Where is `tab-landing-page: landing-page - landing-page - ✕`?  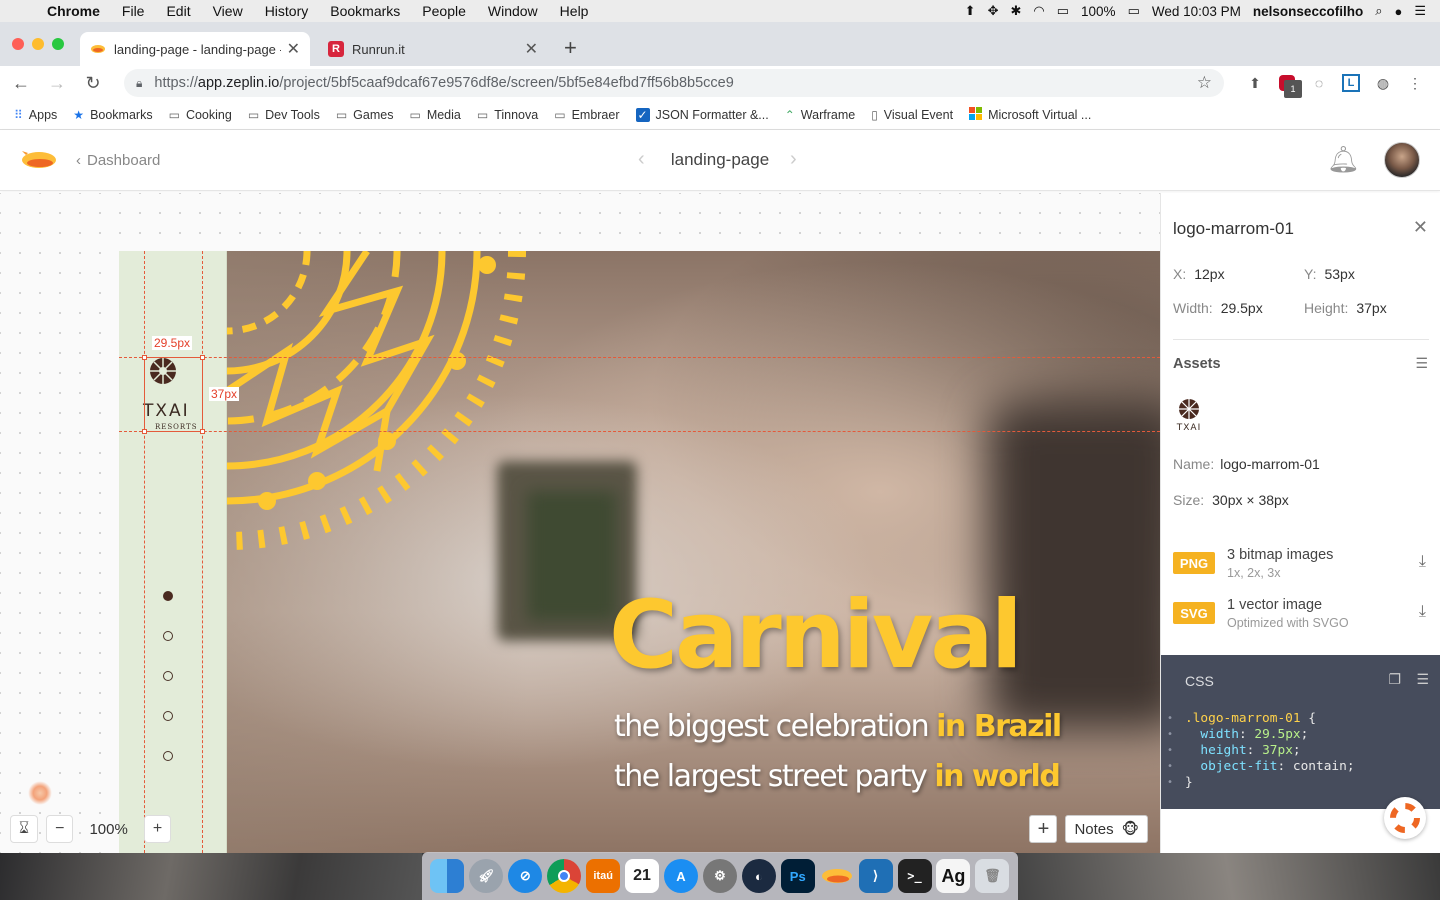 tab-landing-page: landing-page - landing-page - ✕ is located at coordinates (195, 49).